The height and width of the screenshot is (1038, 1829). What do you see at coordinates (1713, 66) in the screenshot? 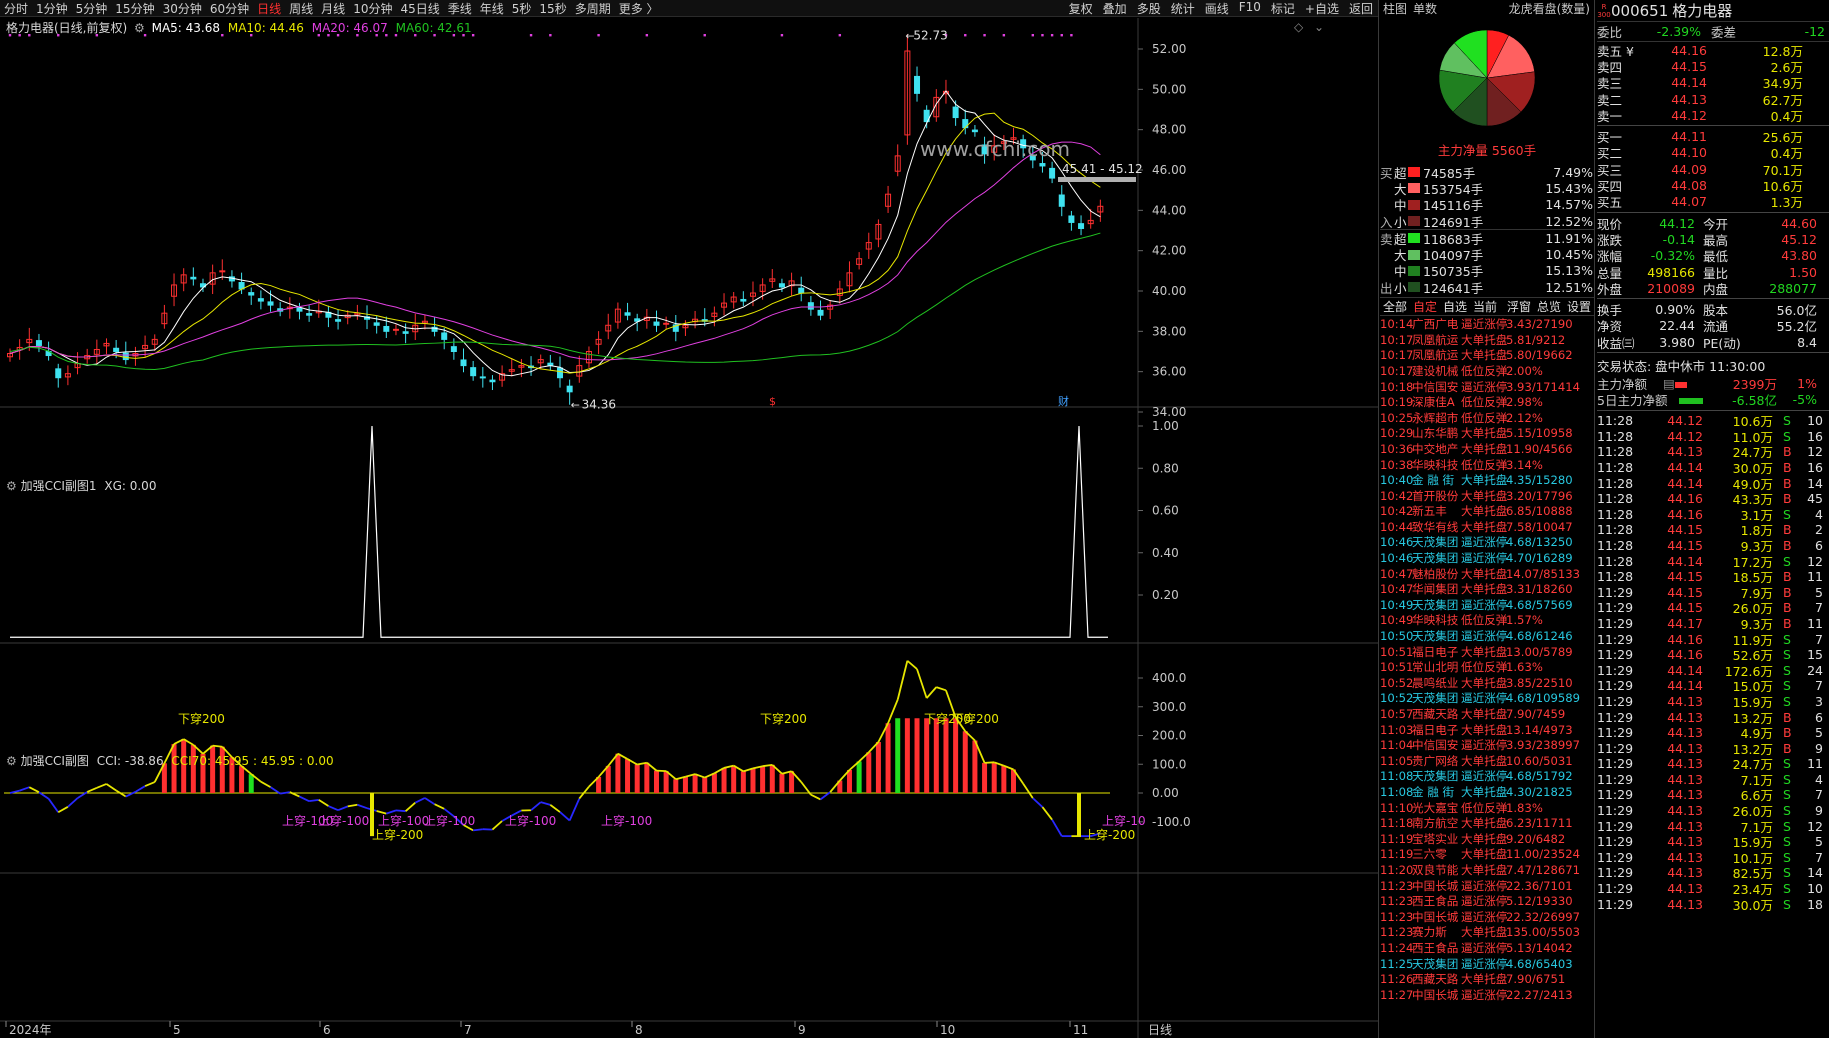
I see `ask-row: 卖四 44.15 2.6万` at bounding box center [1713, 66].